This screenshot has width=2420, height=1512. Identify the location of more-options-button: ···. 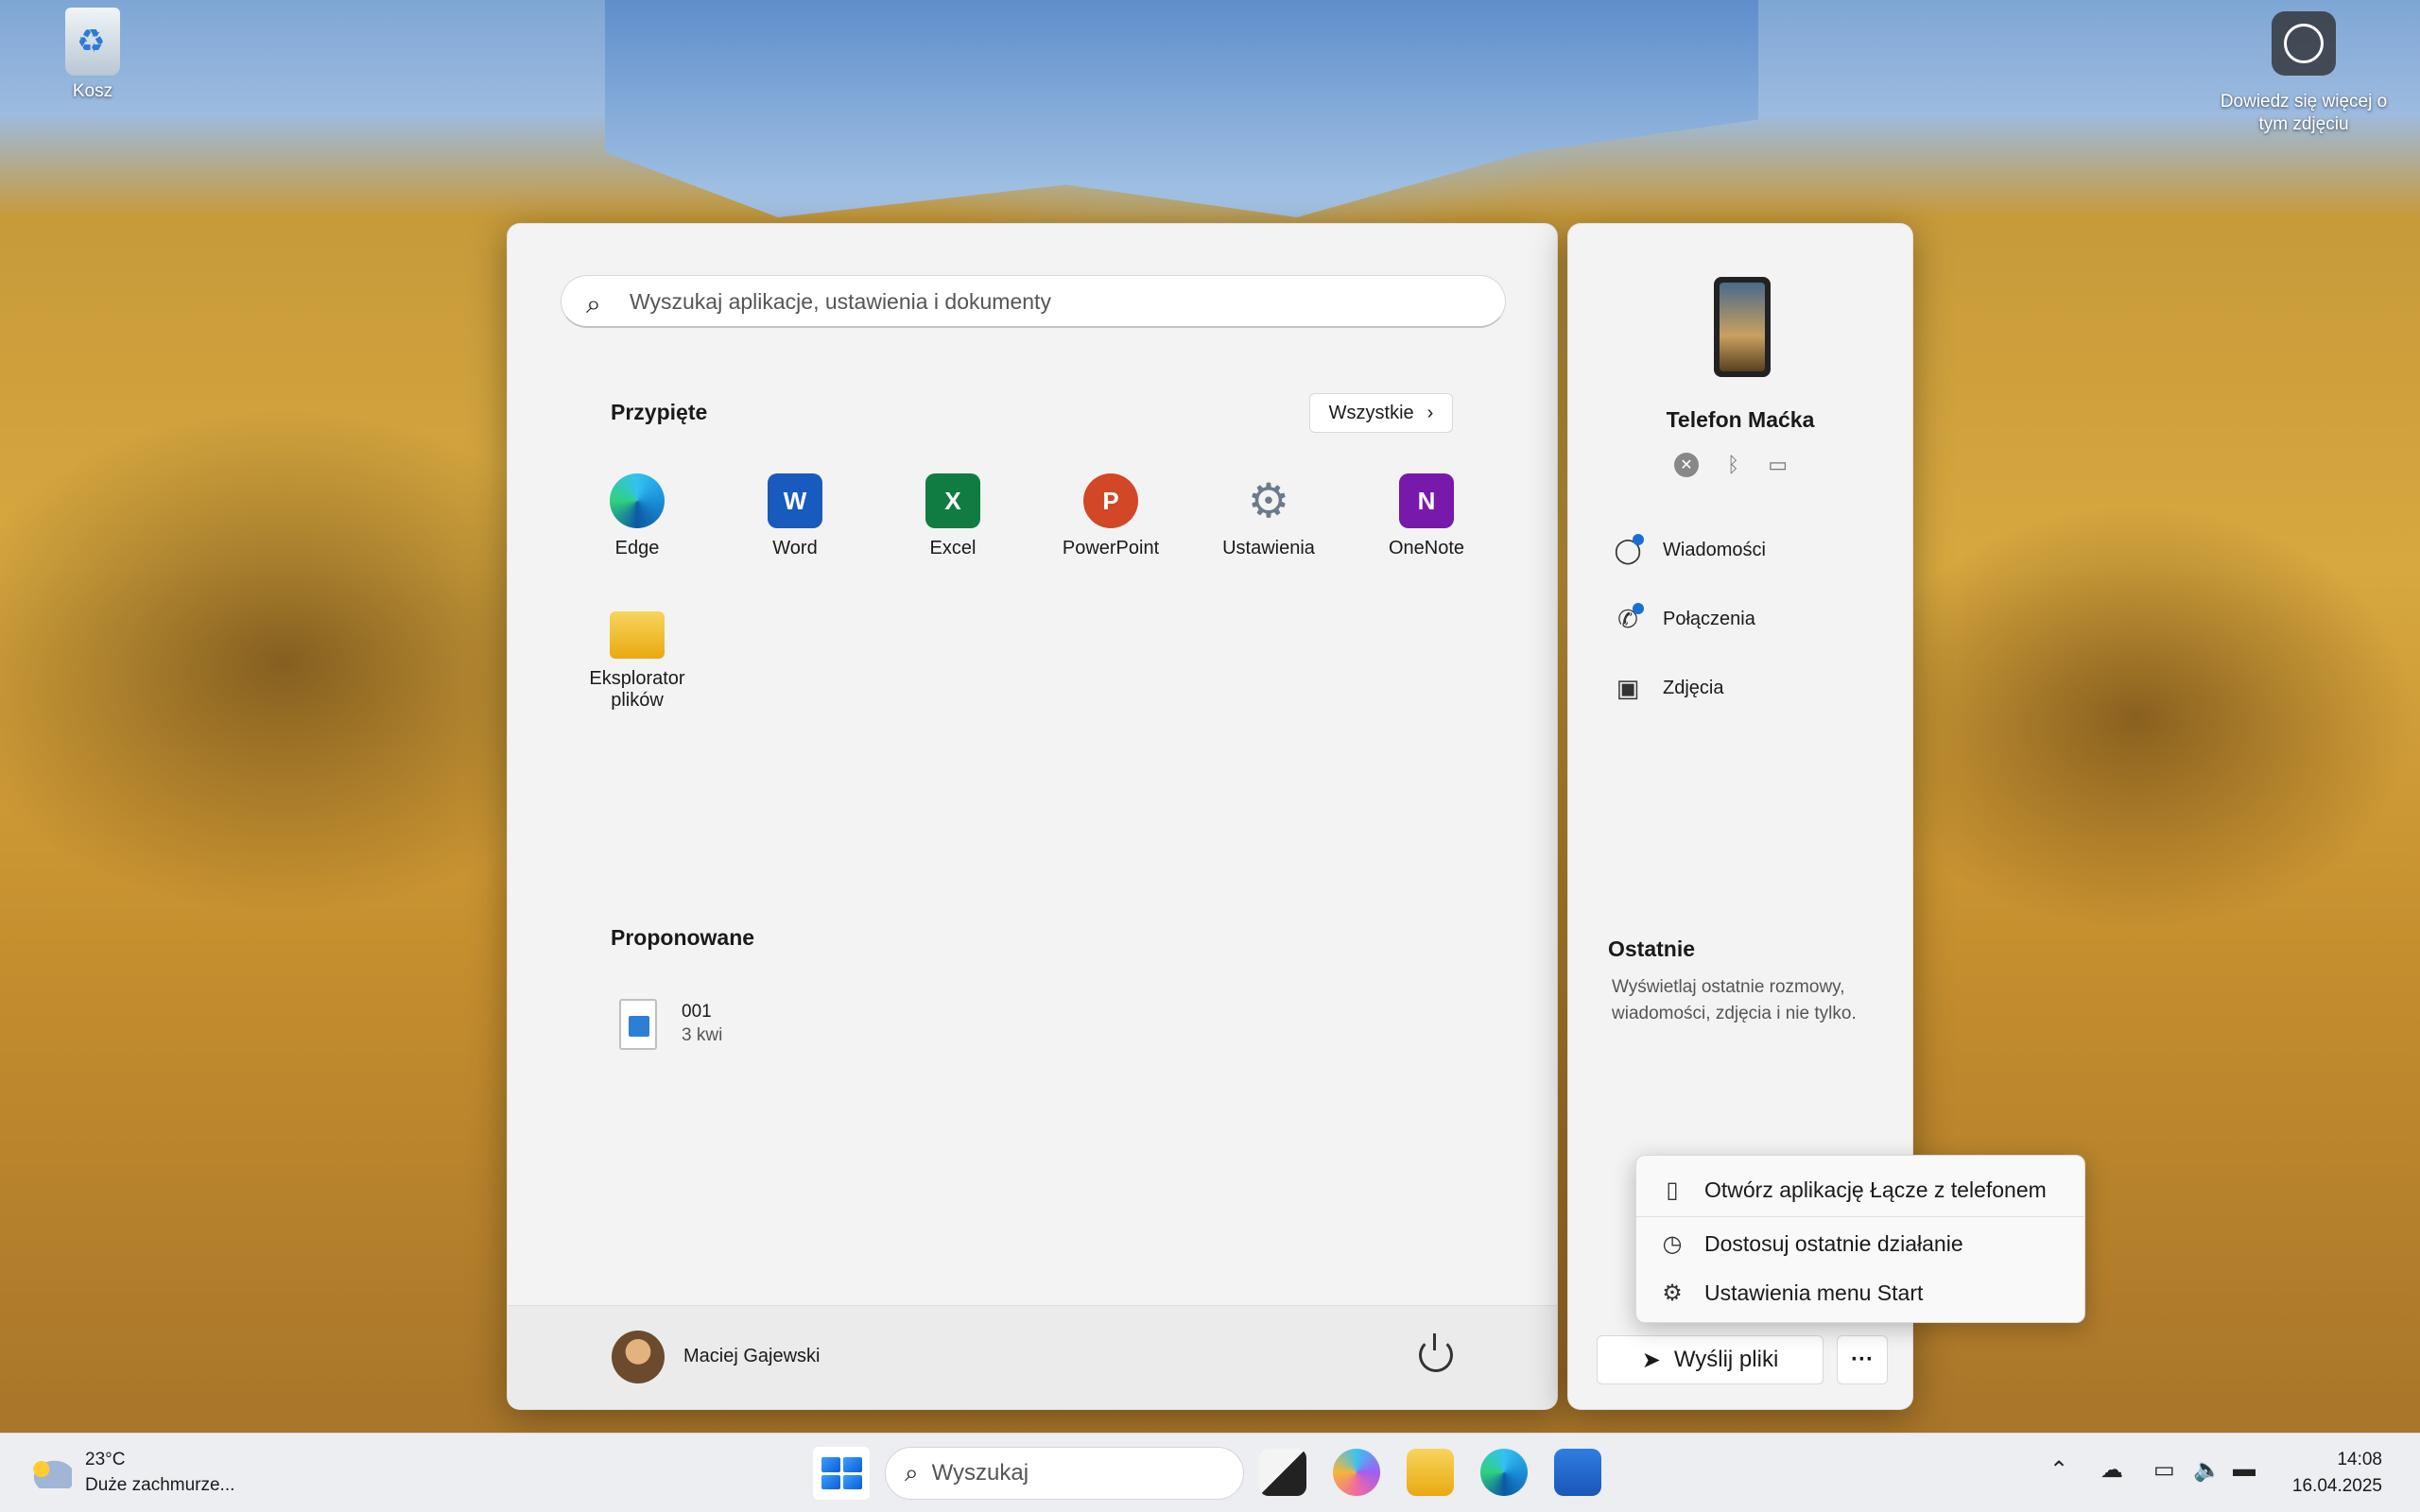
(1862, 1359).